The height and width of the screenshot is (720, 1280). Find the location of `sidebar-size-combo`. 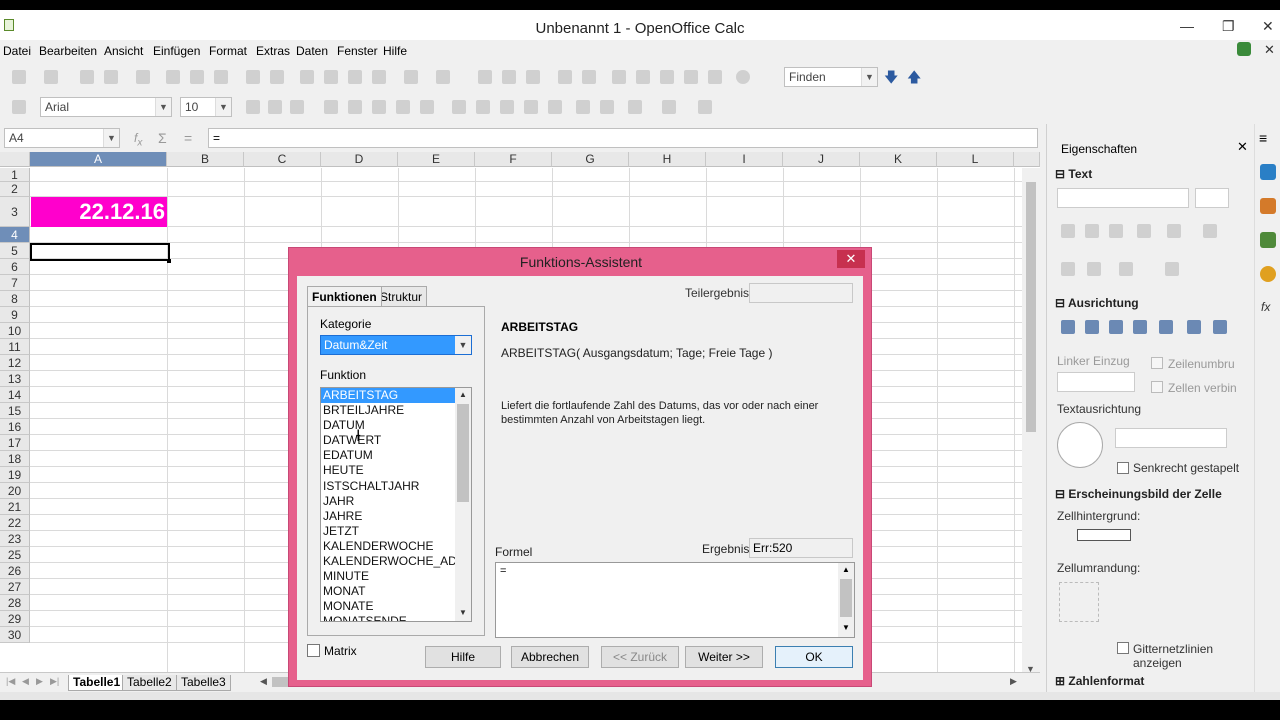

sidebar-size-combo is located at coordinates (1212, 198).